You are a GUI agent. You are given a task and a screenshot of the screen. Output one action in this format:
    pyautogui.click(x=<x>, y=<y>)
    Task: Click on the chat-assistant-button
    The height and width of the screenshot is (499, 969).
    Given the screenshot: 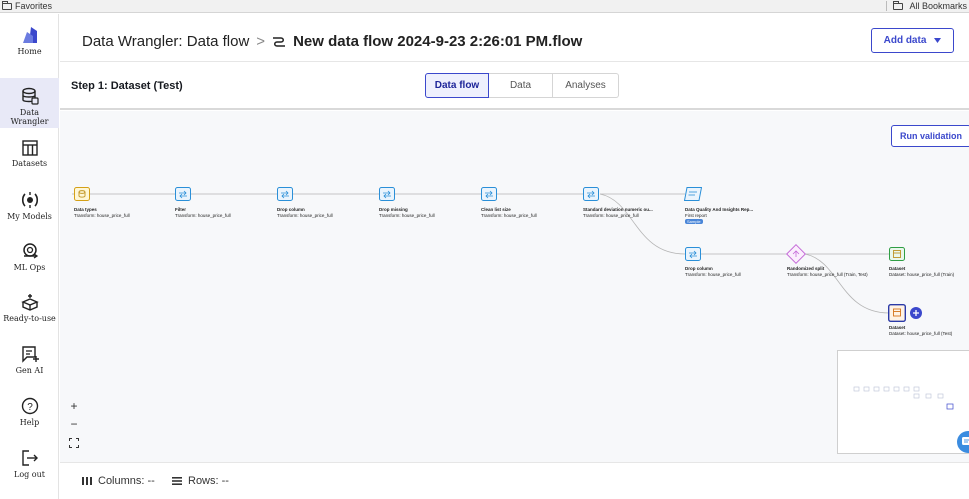 What is the action you would take?
    pyautogui.click(x=963, y=442)
    